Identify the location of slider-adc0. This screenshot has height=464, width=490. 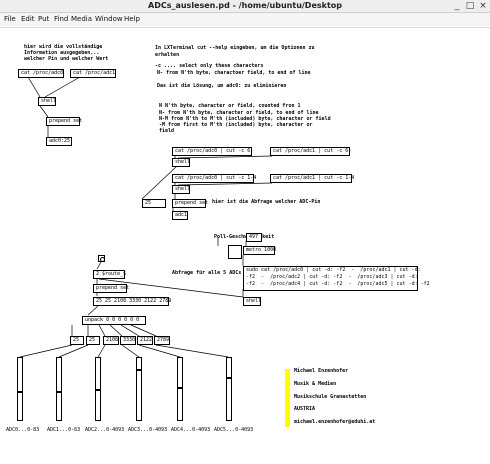
(20, 389).